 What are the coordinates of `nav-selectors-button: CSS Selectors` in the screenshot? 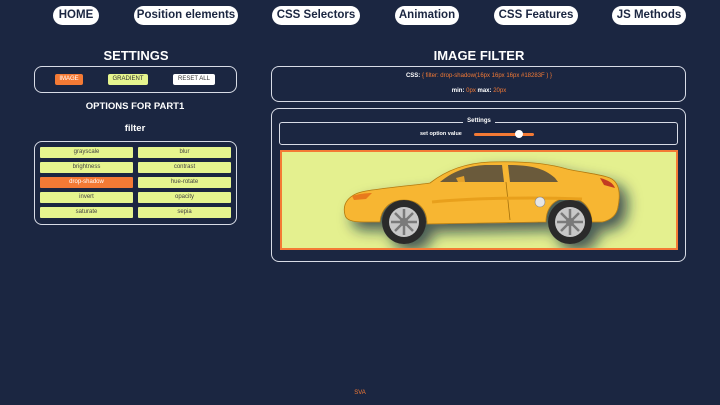 It's located at (316, 15).